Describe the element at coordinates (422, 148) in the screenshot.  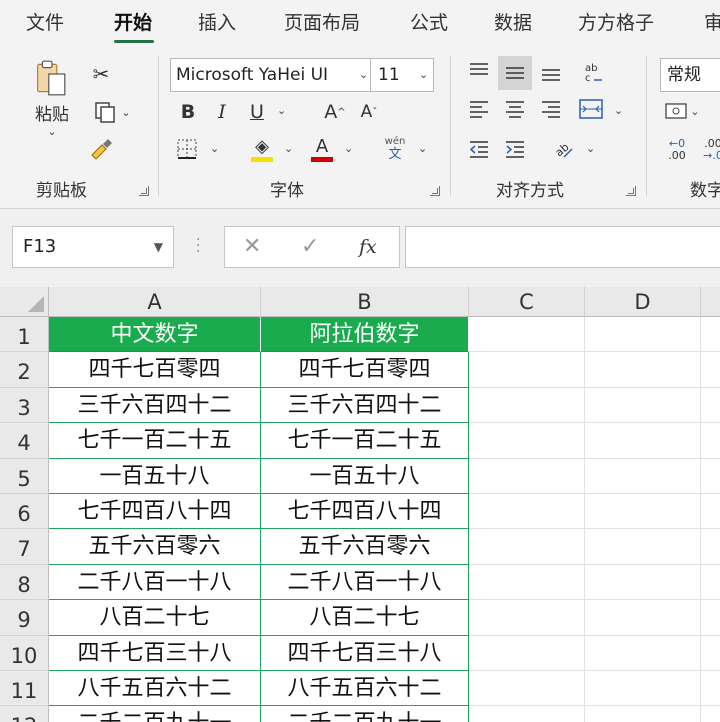
I see `phonetic-dropdown-icon: ⌄` at that location.